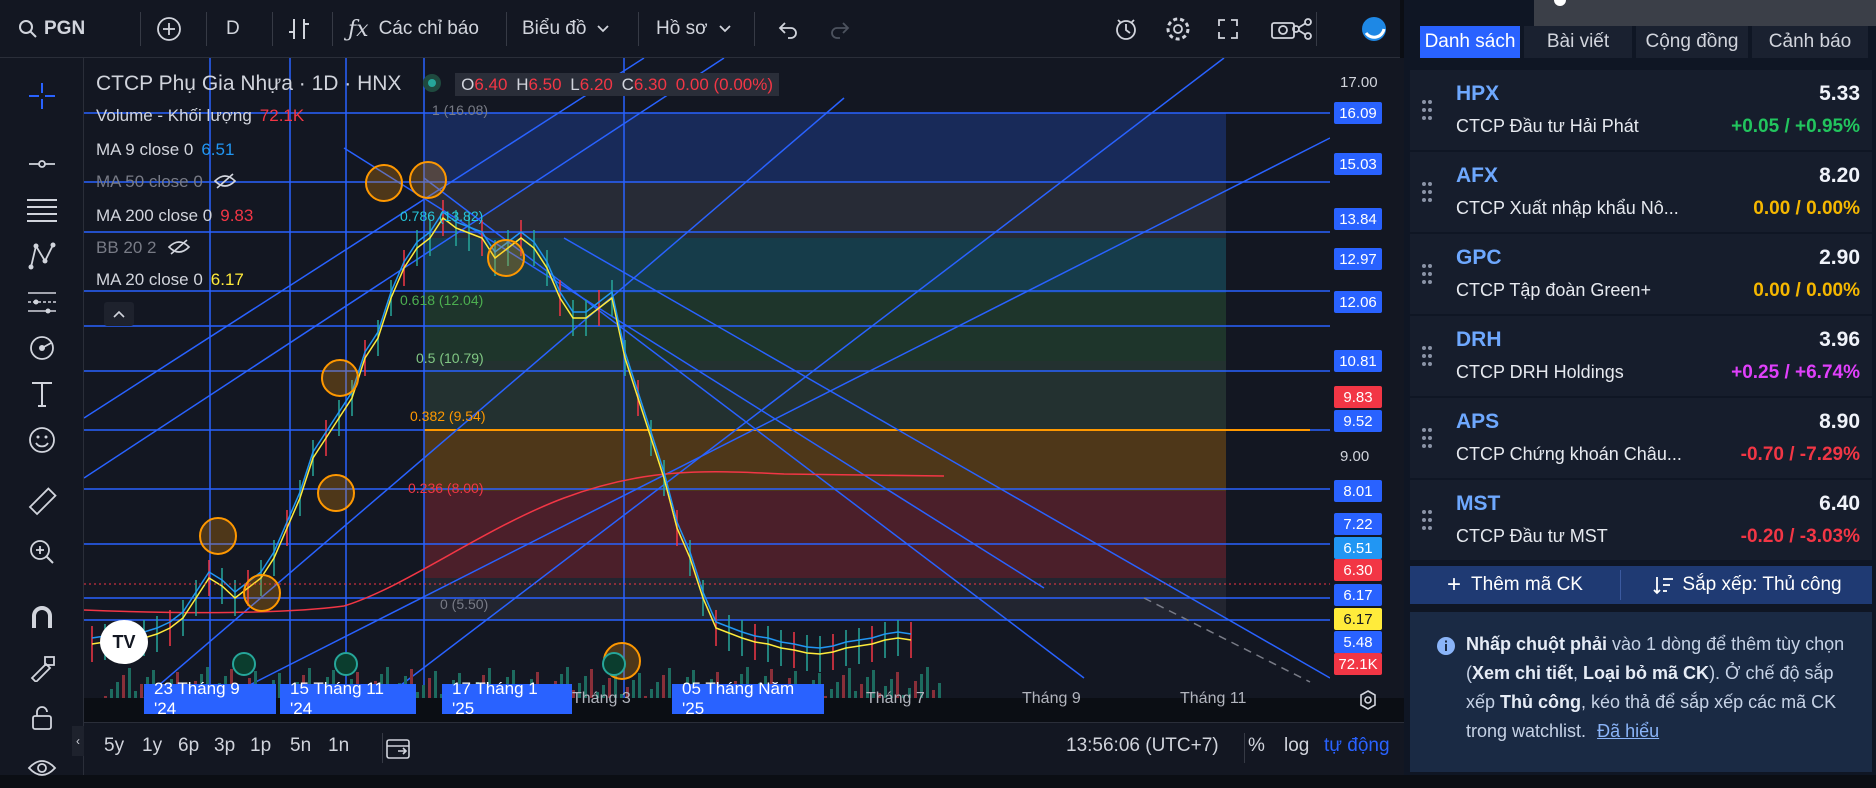  I want to click on tradingview-logo: TV, so click(124, 642).